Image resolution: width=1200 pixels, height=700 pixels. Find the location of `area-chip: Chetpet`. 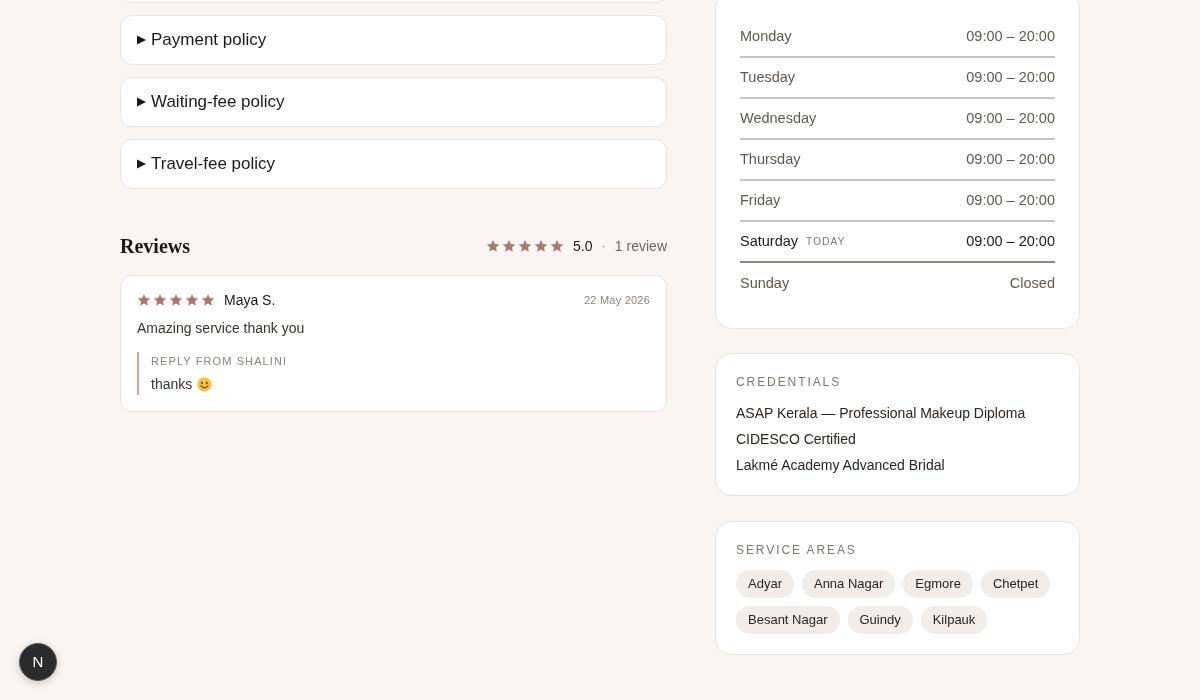

area-chip: Chetpet is located at coordinates (1015, 584).